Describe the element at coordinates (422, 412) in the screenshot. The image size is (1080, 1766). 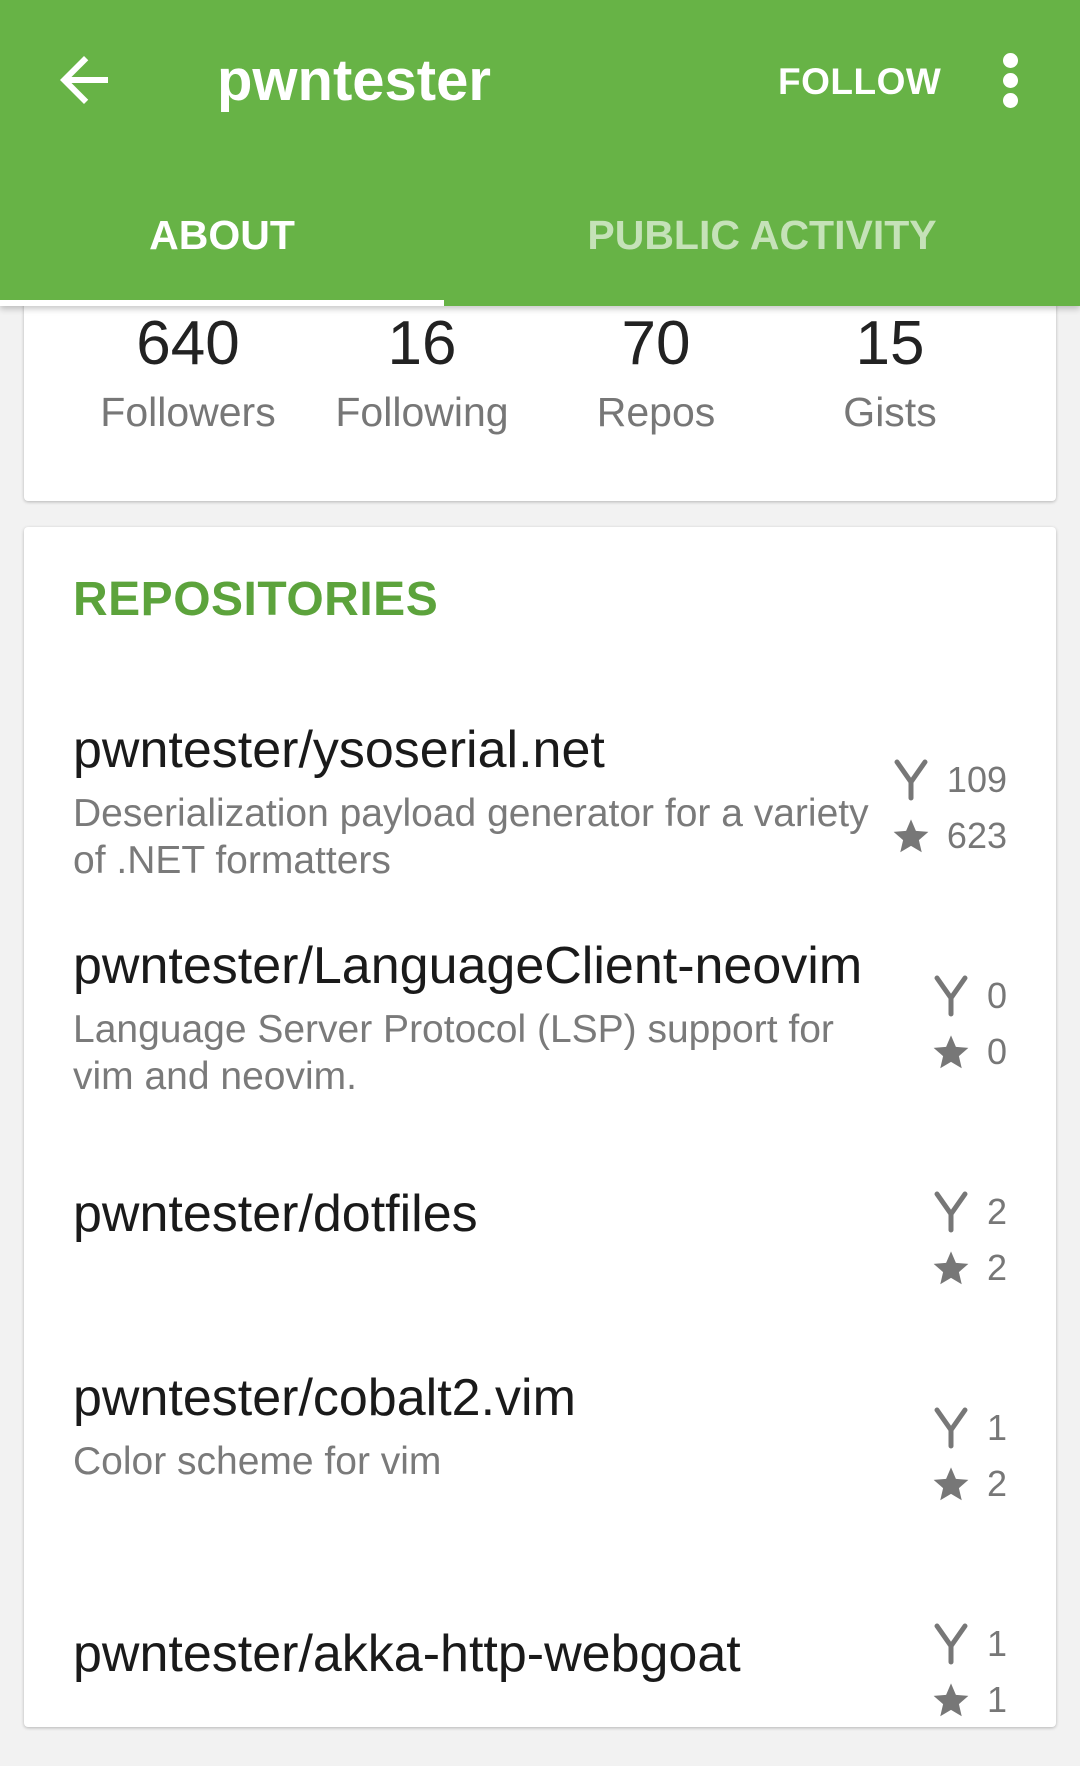
I see `stat-label: Following` at that location.